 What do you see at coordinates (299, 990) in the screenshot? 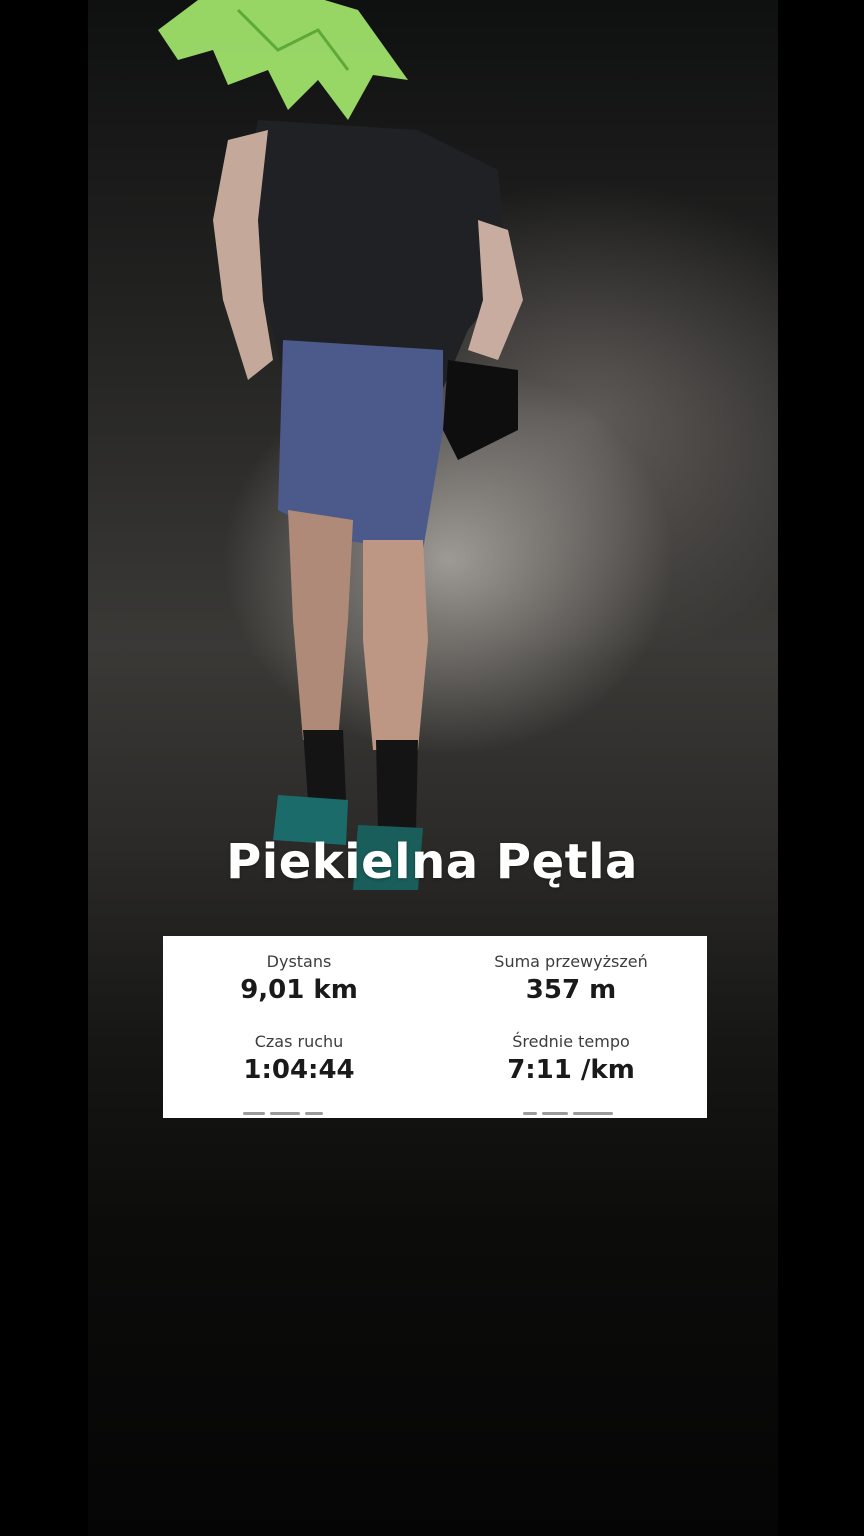
I see `stat-value: 9,01 km` at bounding box center [299, 990].